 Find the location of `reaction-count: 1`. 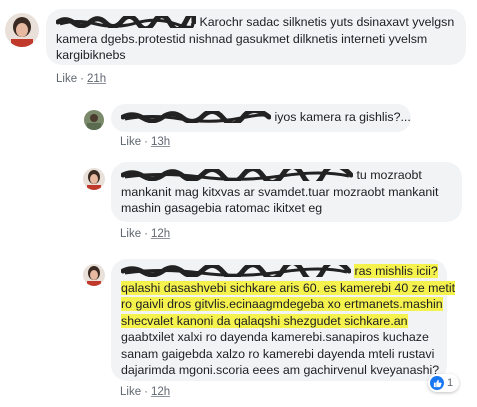

reaction-count: 1 is located at coordinates (444, 383).